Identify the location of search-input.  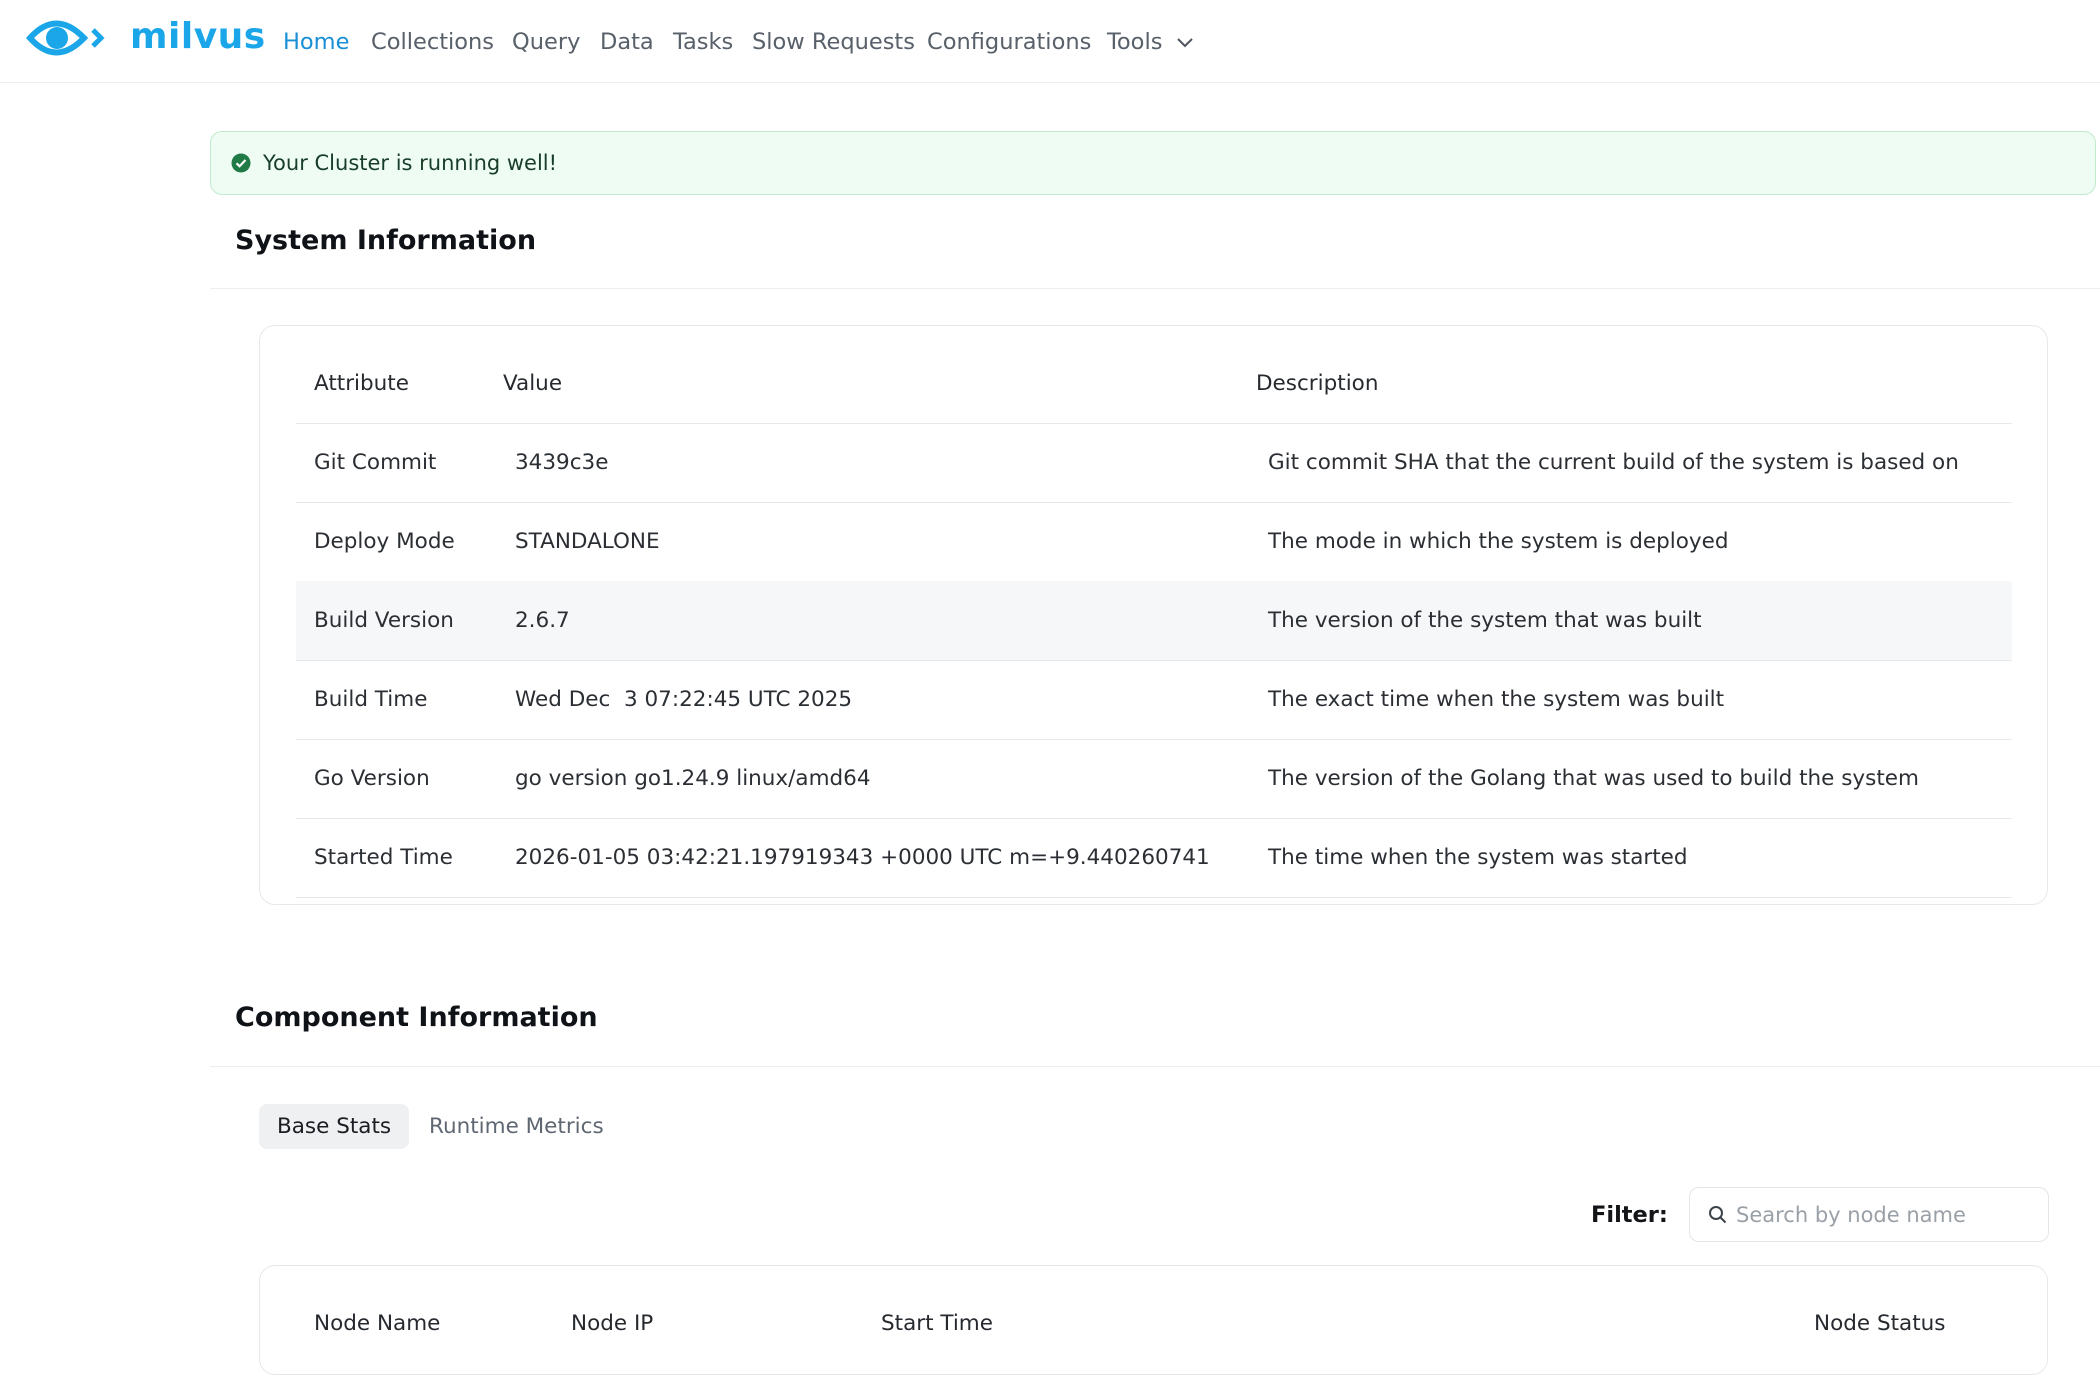
(1886, 1215).